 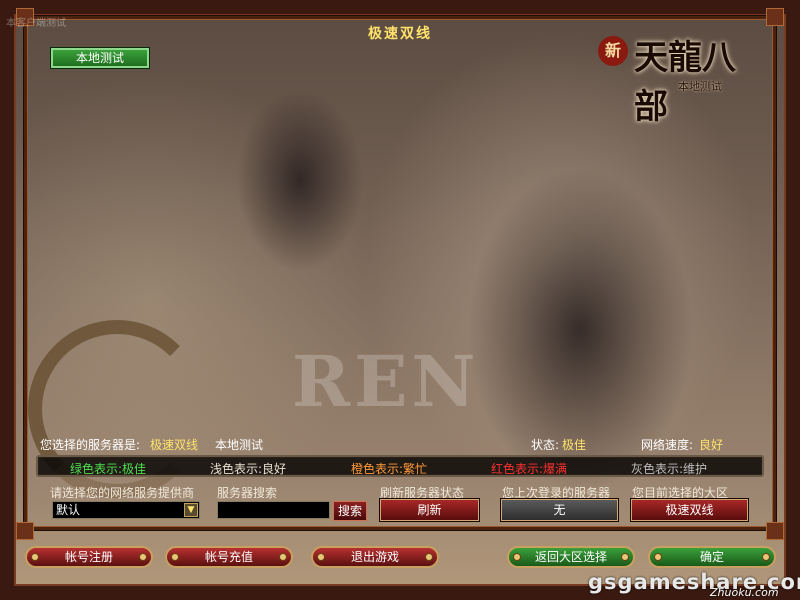 What do you see at coordinates (744, 592) in the screenshot?
I see `site-watermark-small: Zhuoku.com` at bounding box center [744, 592].